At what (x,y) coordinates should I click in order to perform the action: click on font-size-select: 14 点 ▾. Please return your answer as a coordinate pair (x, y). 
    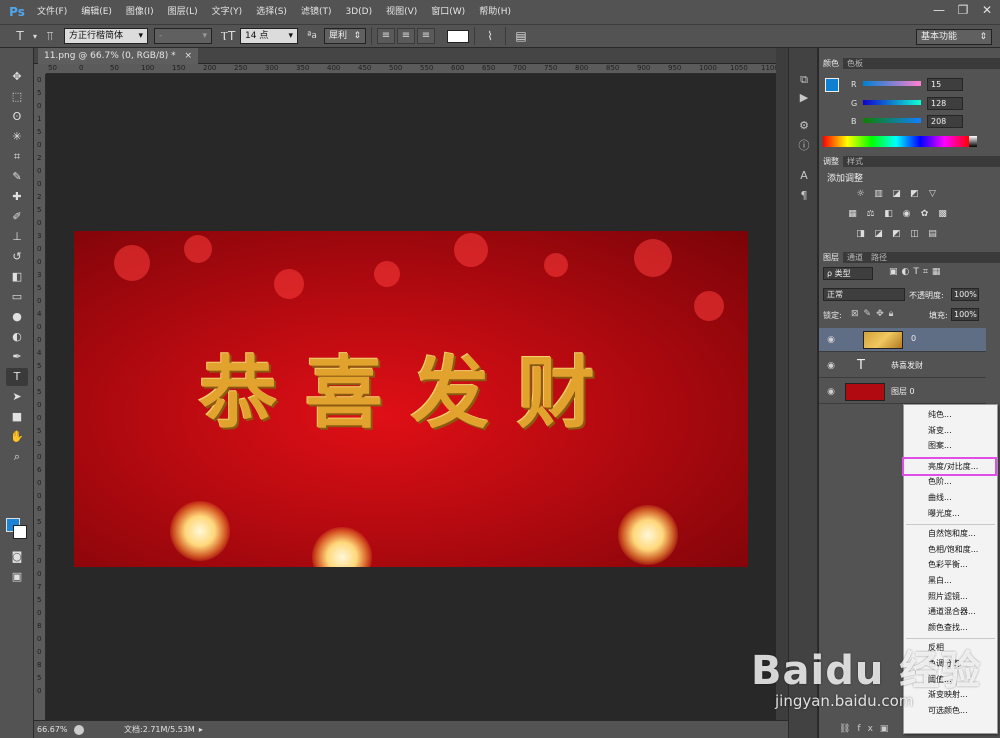
    Looking at the image, I should click on (269, 36).